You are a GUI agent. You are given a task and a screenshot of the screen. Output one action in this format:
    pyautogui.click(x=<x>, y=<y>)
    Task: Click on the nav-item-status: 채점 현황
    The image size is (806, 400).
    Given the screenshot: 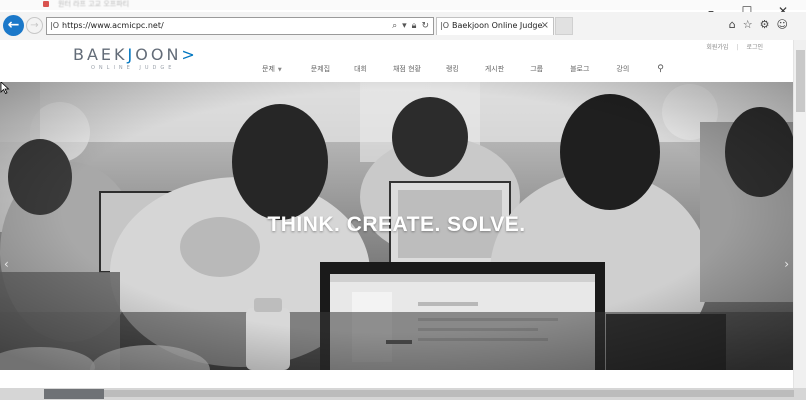 What is the action you would take?
    pyautogui.click(x=407, y=69)
    